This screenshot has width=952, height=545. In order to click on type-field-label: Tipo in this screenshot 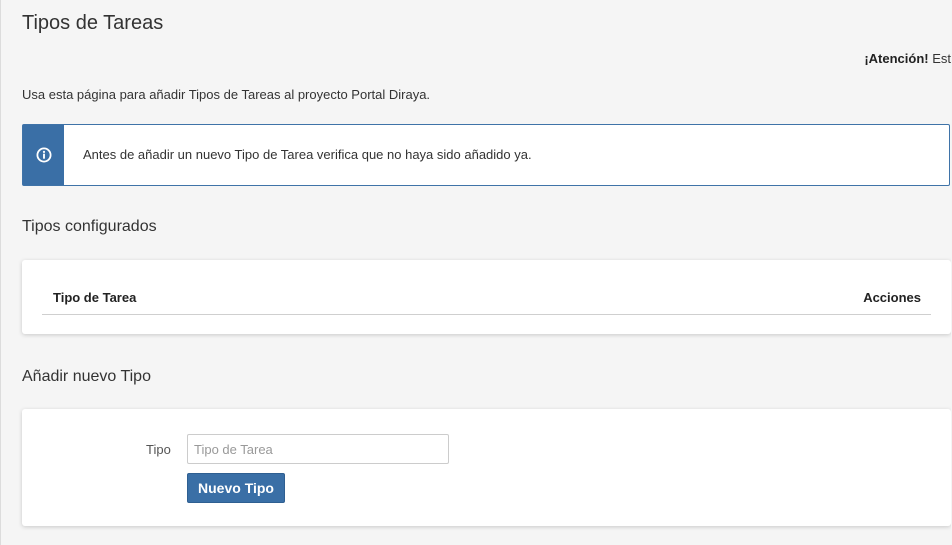, I will do `click(158, 449)`.